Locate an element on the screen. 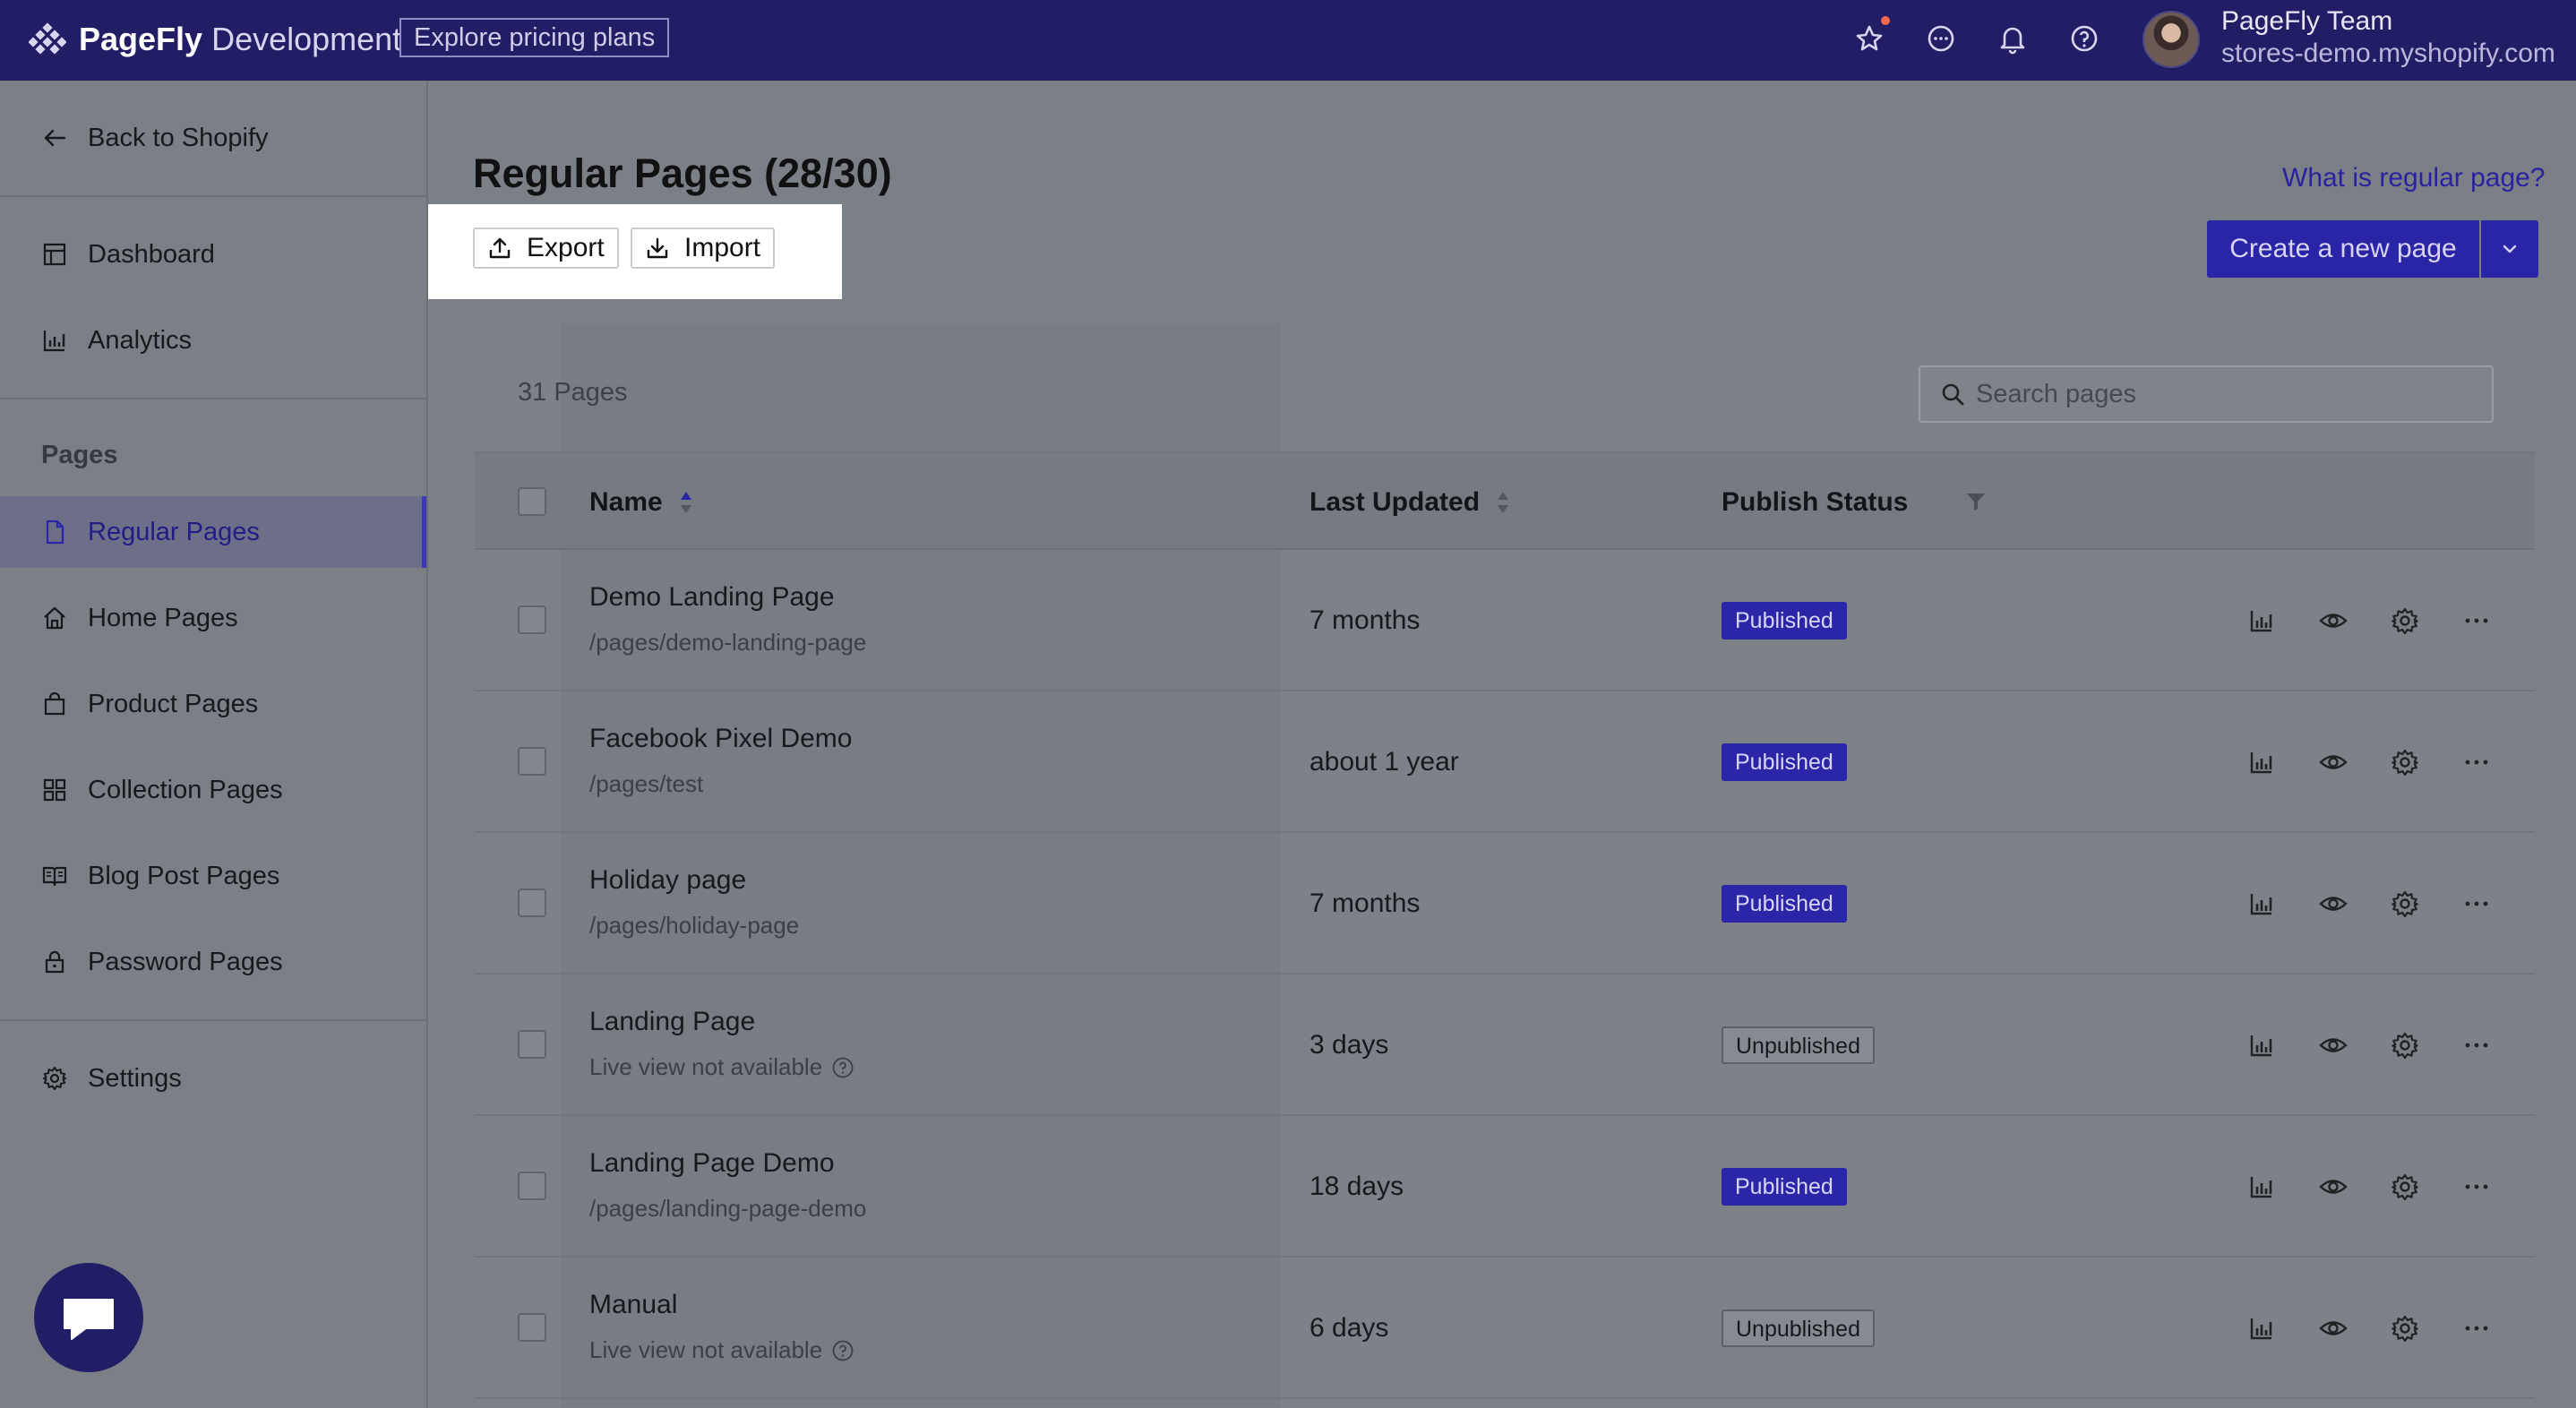 The width and height of the screenshot is (2576, 1408). grid-icon is located at coordinates (54, 790).